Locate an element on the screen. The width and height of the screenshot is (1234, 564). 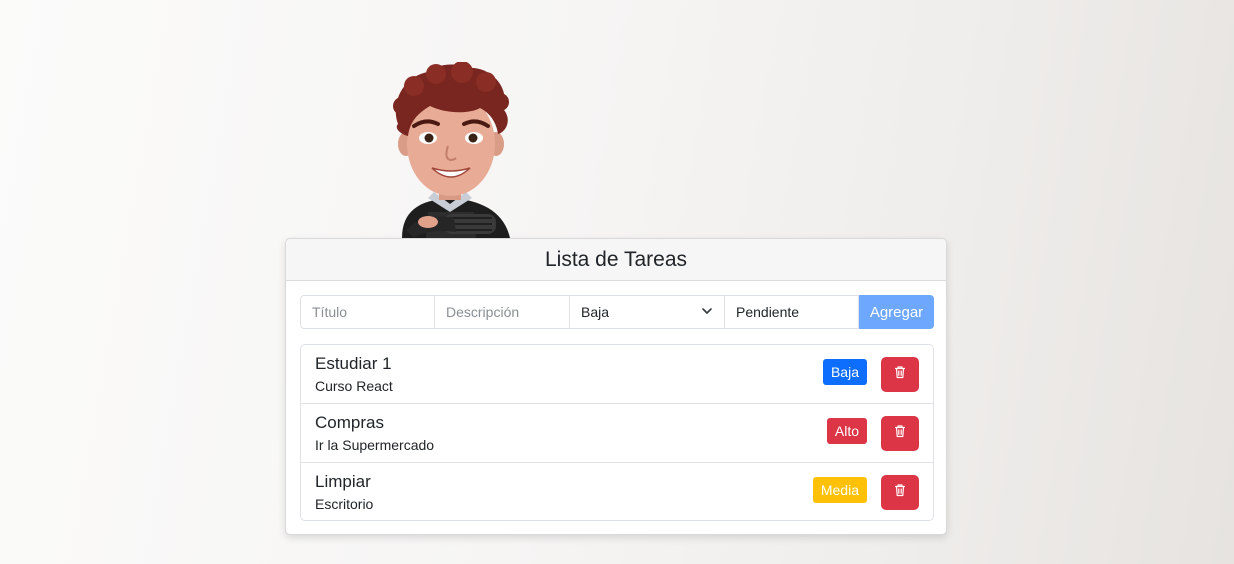
prioridad-selected-value: Baja is located at coordinates (595, 312).